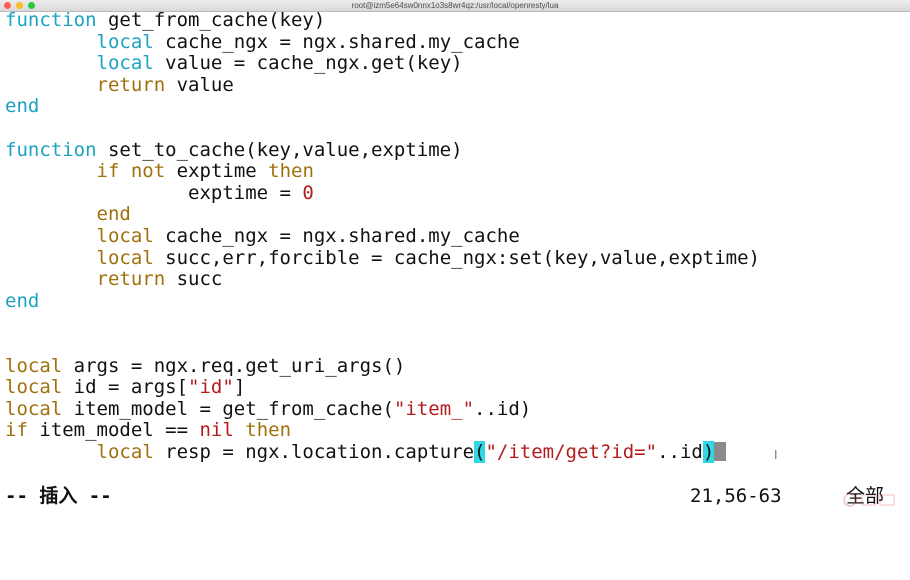 This screenshot has height=580, width=910. What do you see at coordinates (211, 387) in the screenshot?
I see `code-token: "id"` at bounding box center [211, 387].